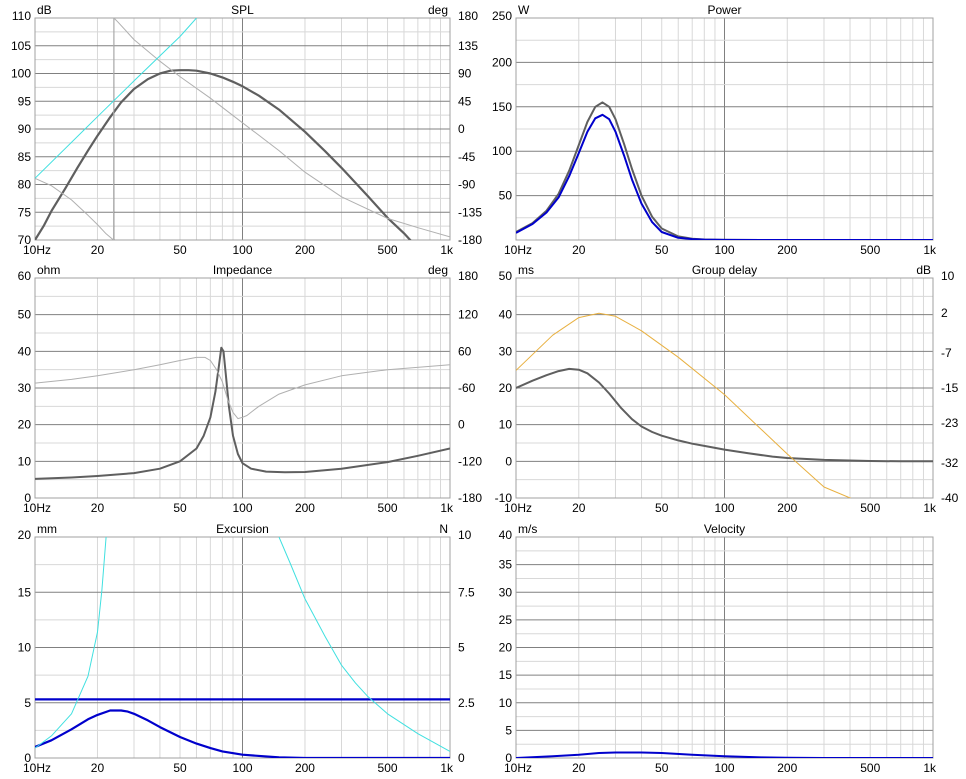 Image resolution: width=966 pixels, height=779 pixels. I want to click on chart-title: Velocity, so click(724, 529).